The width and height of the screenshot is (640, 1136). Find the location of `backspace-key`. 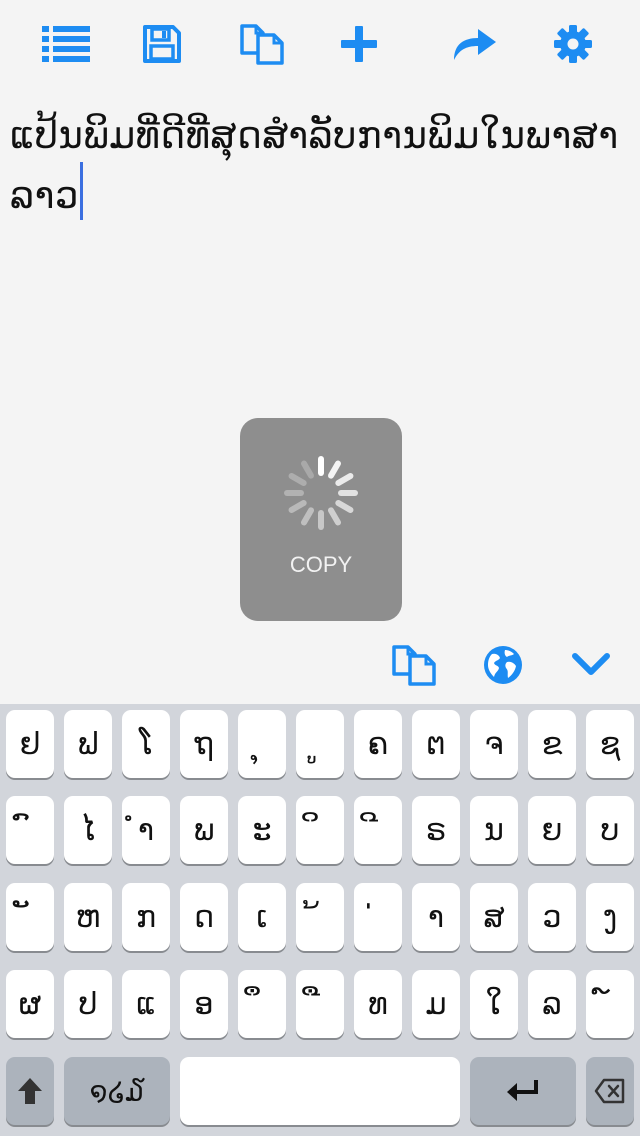

backspace-key is located at coordinates (610, 1091).